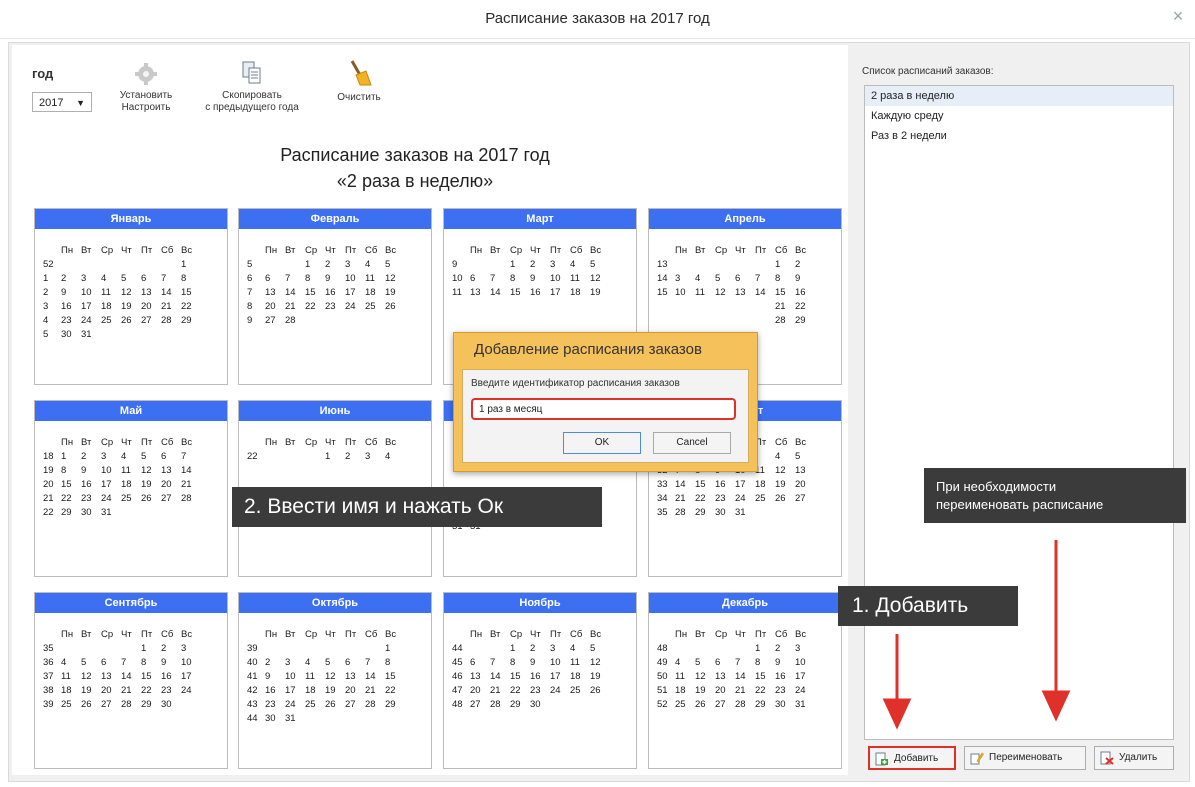 This screenshot has width=1195, height=787. What do you see at coordinates (897, 714) in the screenshot?
I see `arrow-to-add-head` at bounding box center [897, 714].